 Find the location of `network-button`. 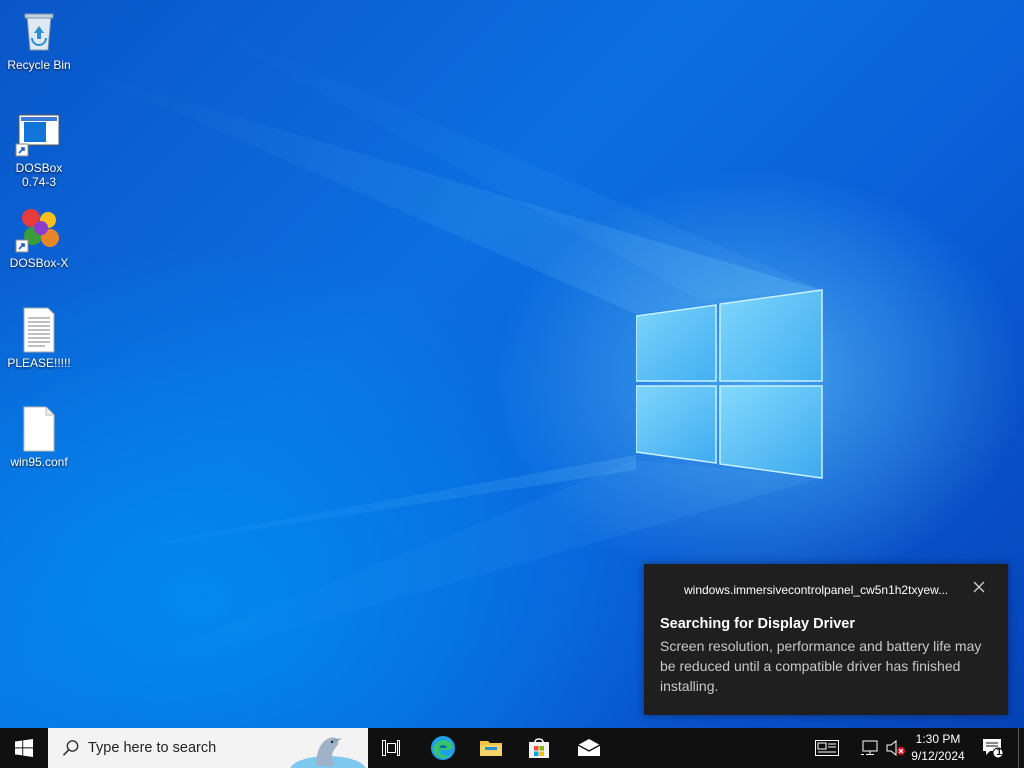

network-button is located at coordinates (870, 748).